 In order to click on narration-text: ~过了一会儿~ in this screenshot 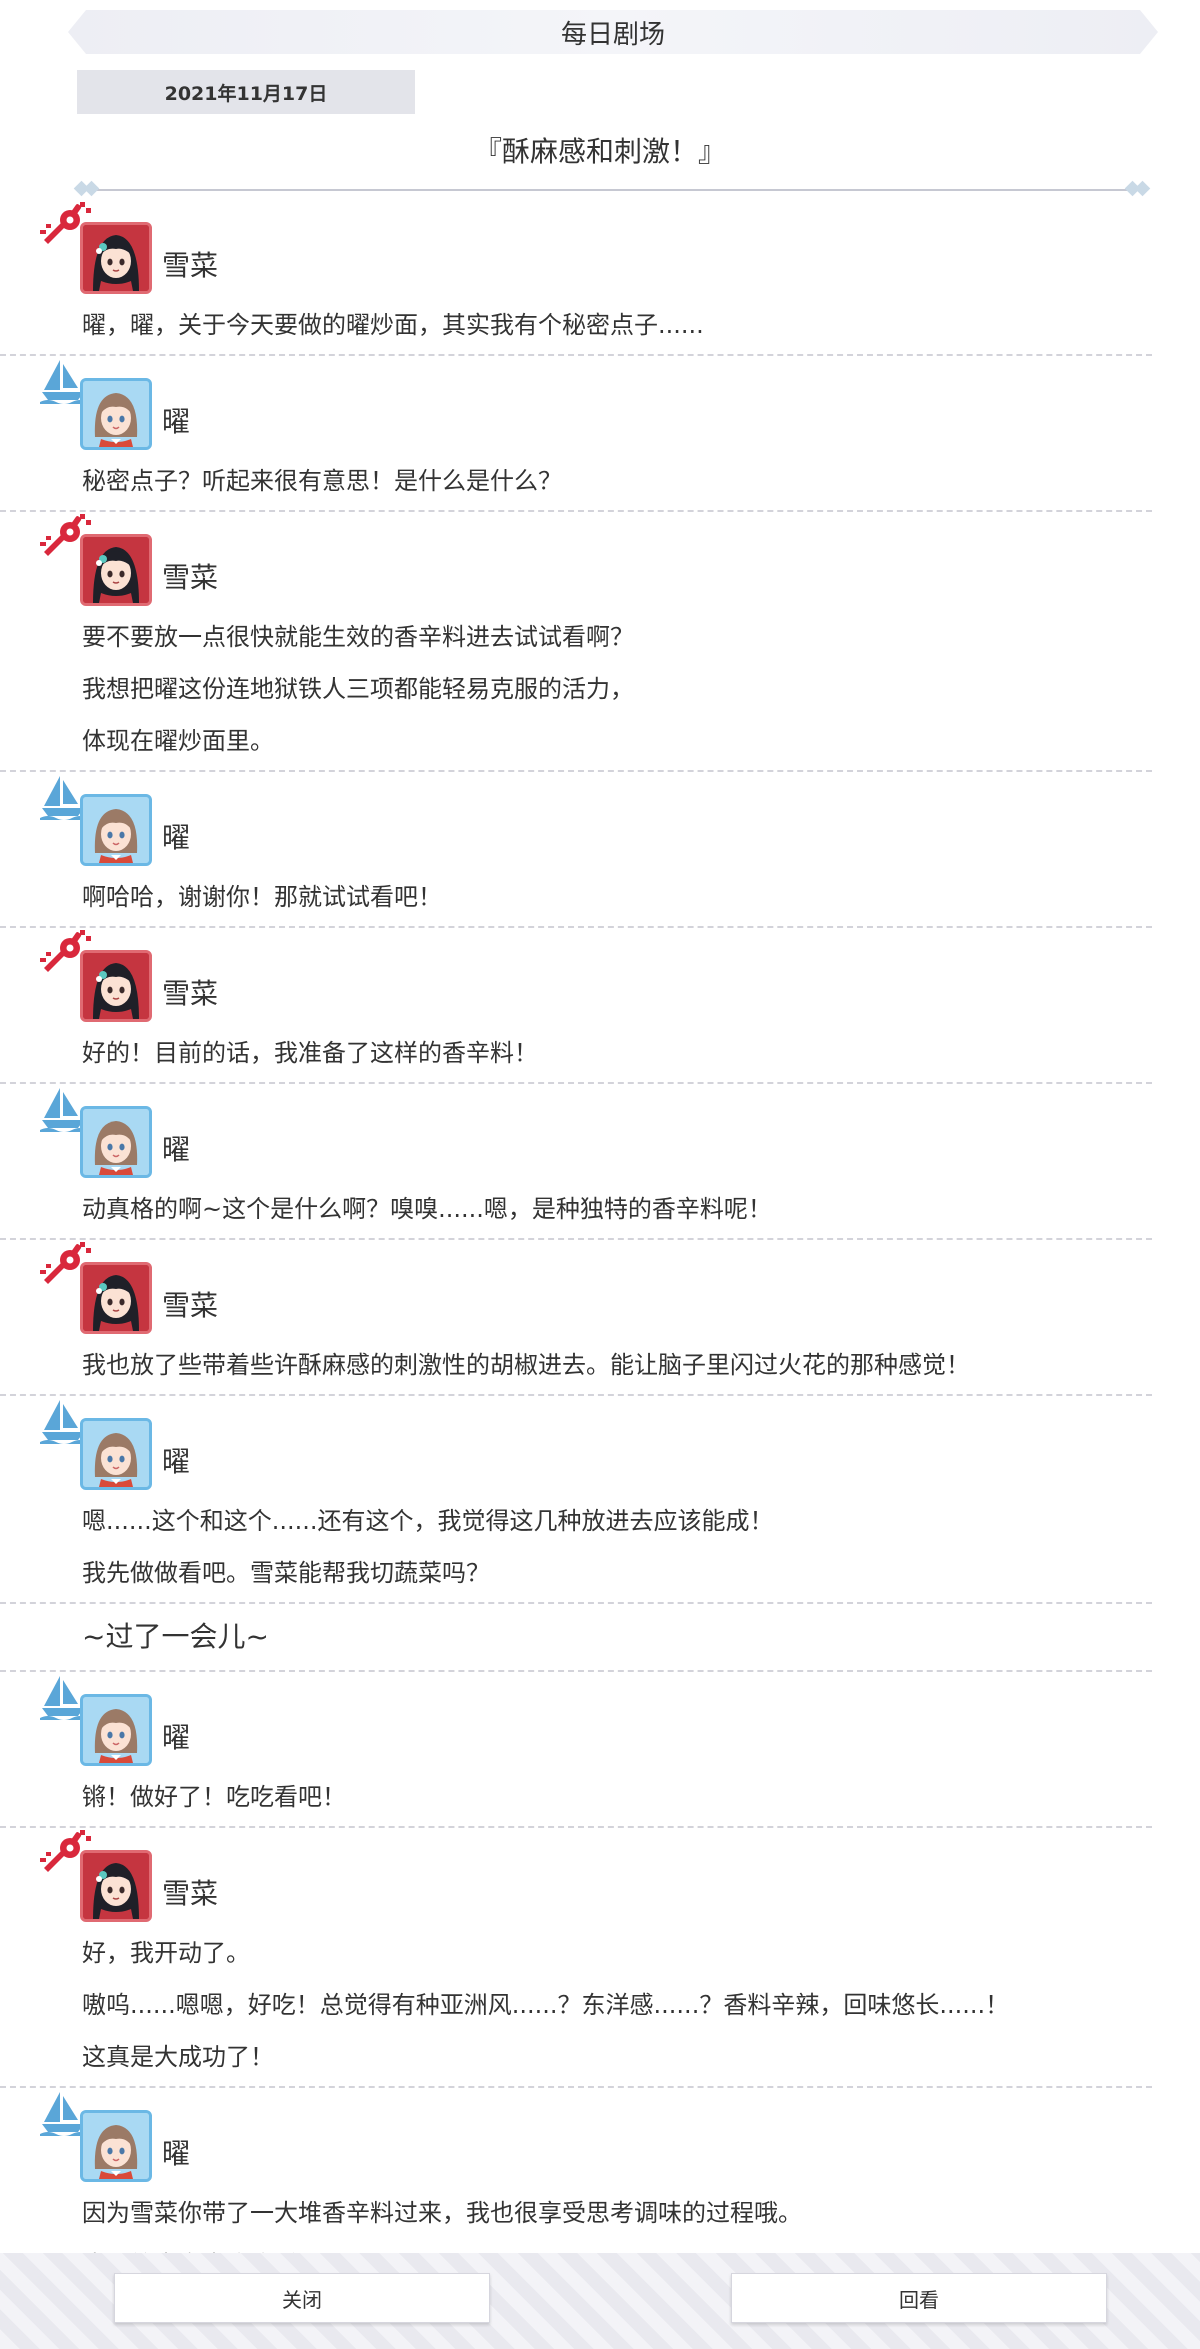, I will do `click(175, 1636)`.